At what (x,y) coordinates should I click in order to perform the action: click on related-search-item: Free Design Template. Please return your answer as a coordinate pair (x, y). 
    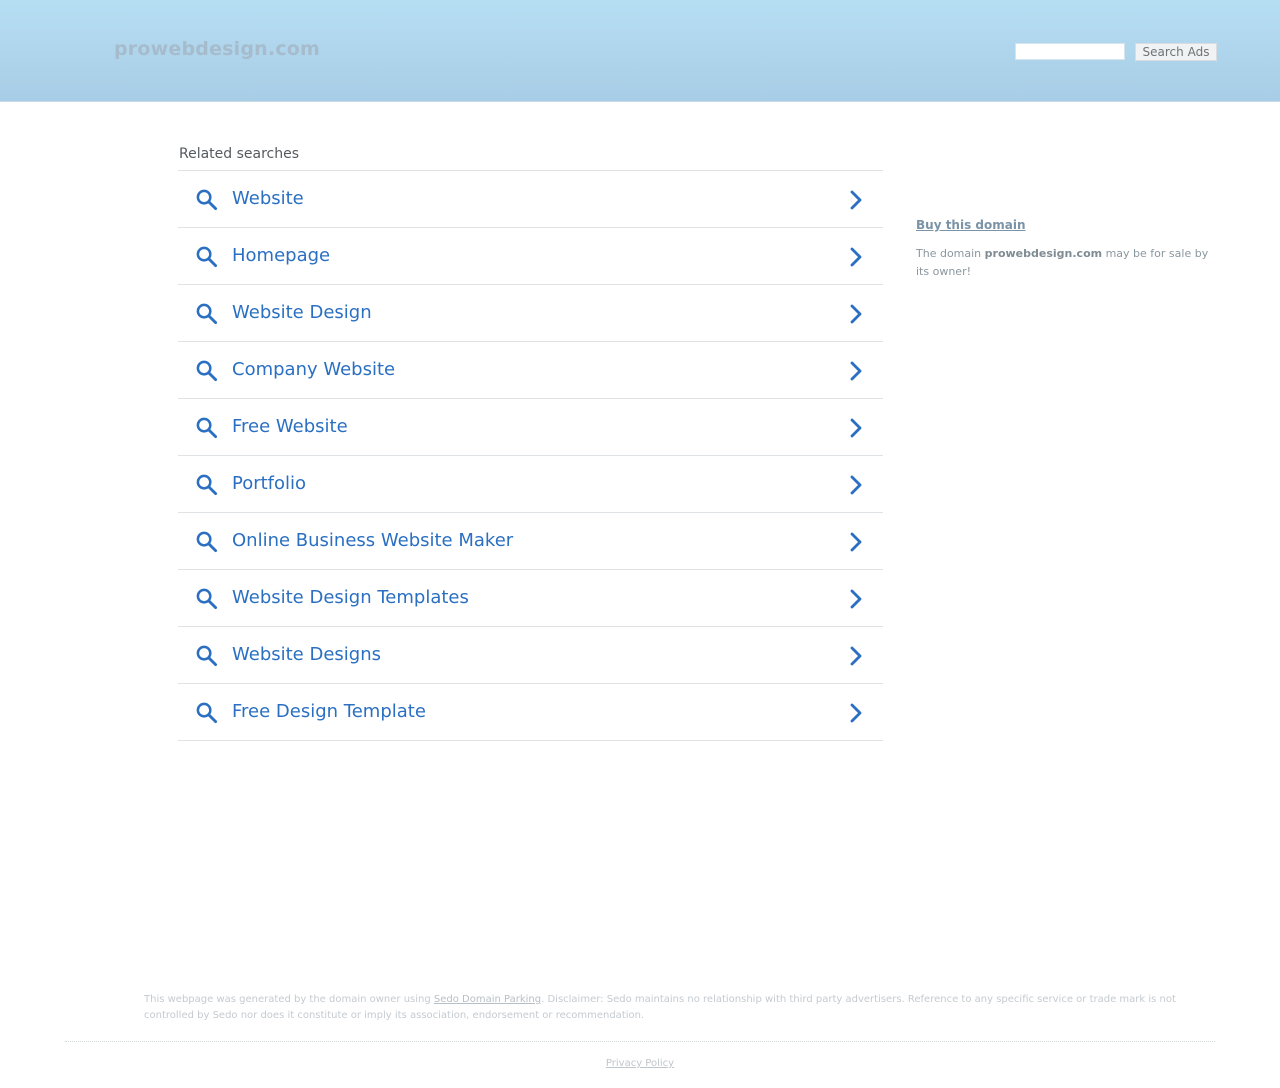
    Looking at the image, I should click on (530, 712).